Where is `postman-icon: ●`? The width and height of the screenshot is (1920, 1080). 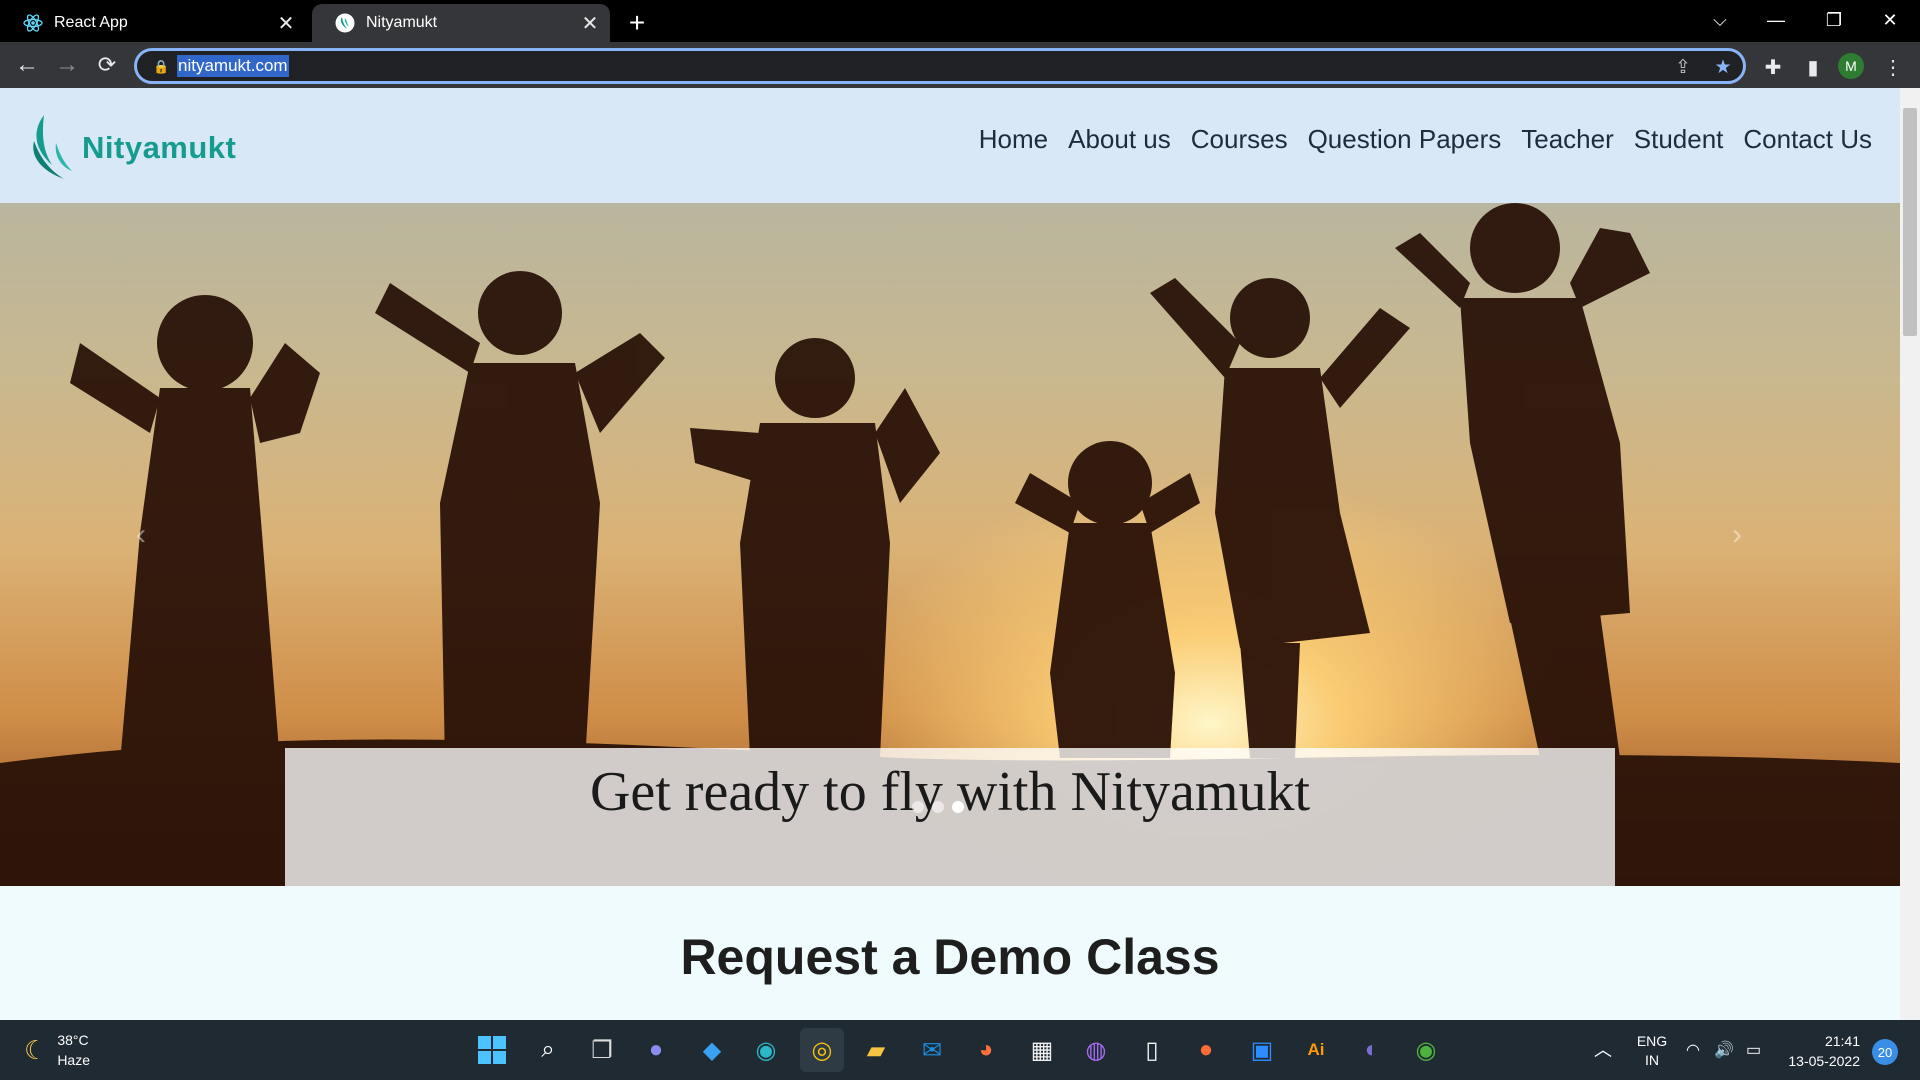 postman-icon: ● is located at coordinates (1206, 1050).